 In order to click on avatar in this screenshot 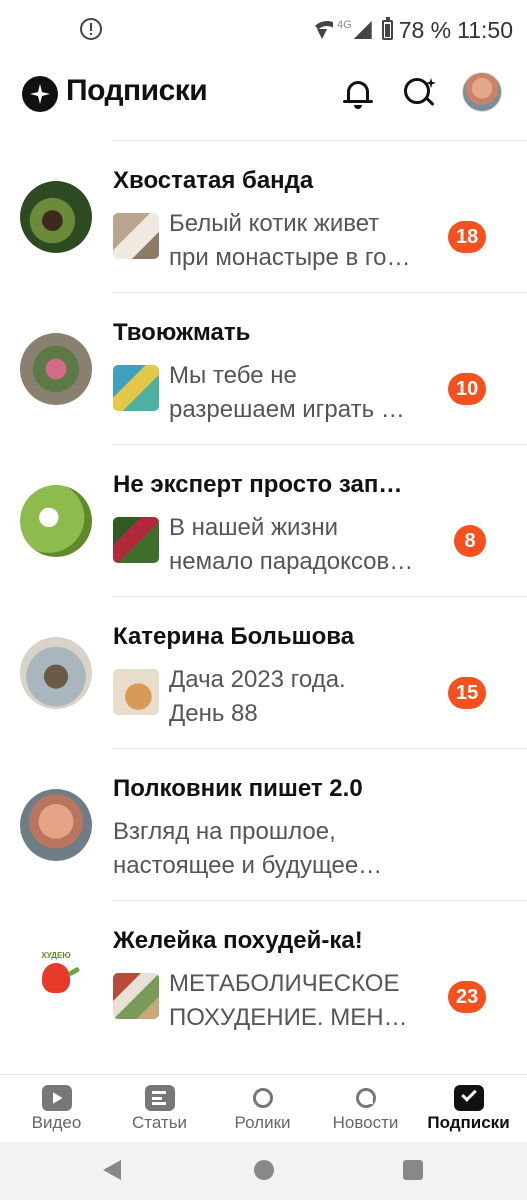, I will do `click(482, 92)`.